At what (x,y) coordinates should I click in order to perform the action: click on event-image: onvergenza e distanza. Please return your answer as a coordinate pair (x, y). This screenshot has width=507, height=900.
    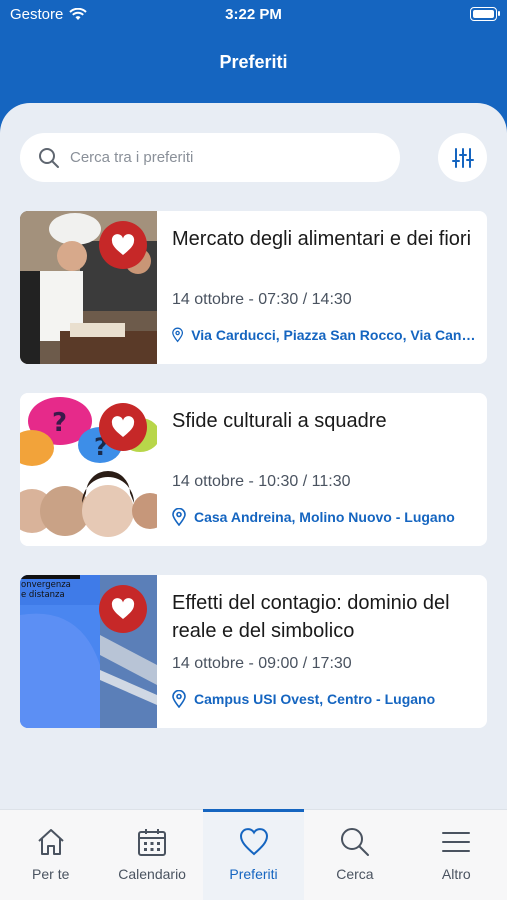
    Looking at the image, I should click on (88, 651).